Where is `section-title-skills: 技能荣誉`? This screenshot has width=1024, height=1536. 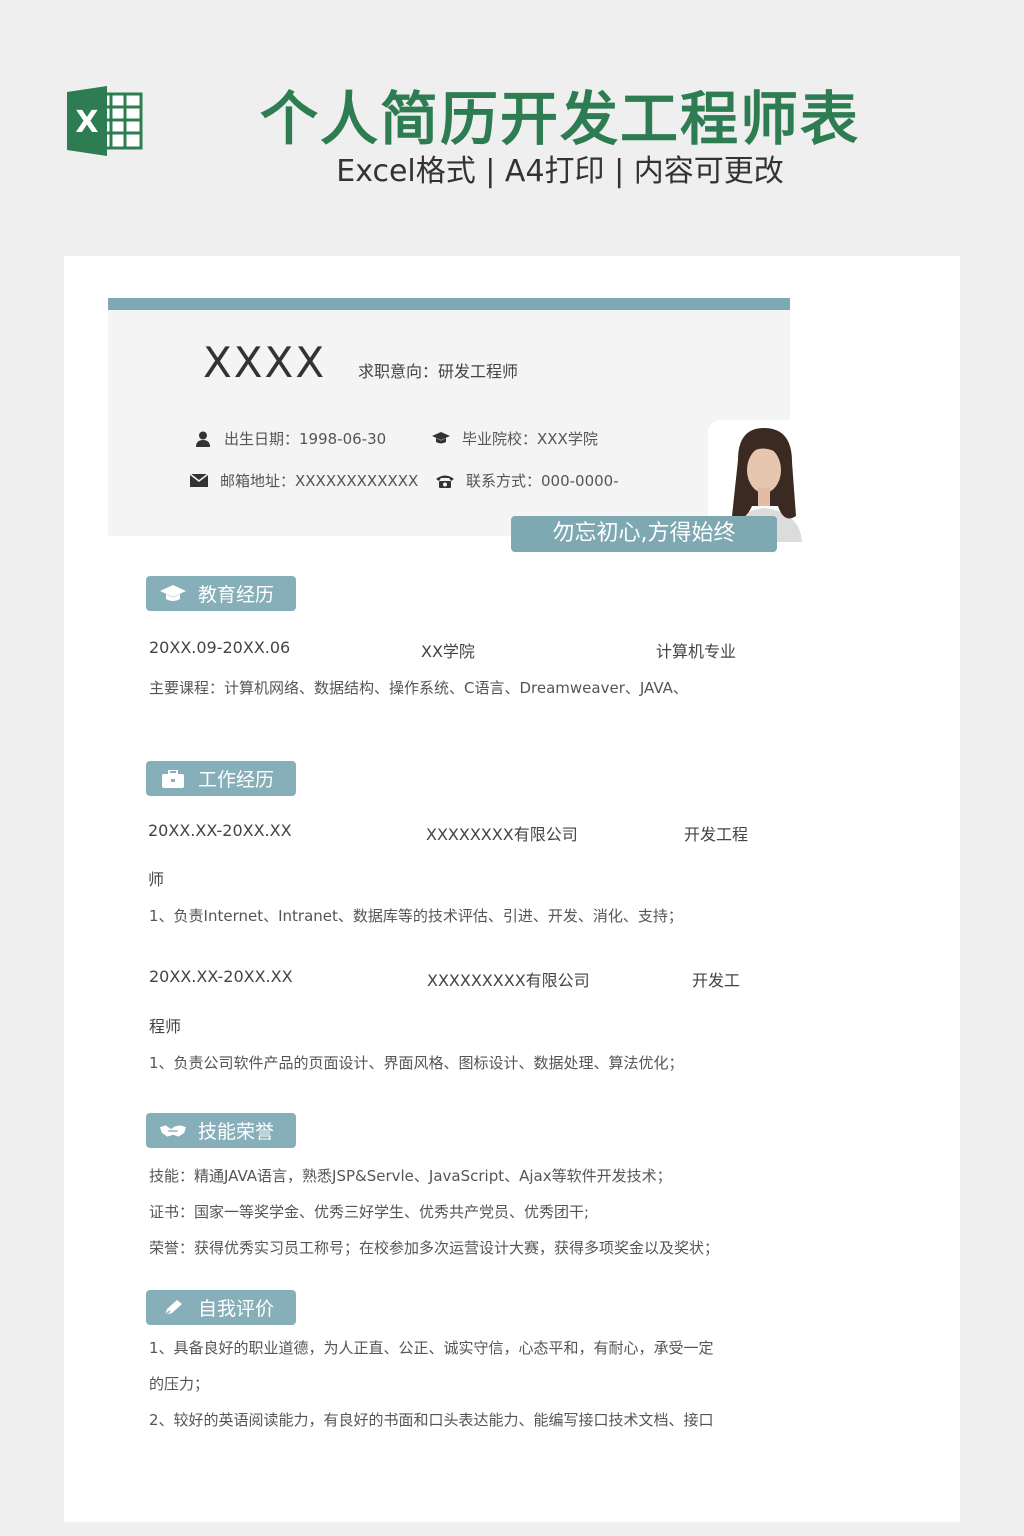
section-title-skills: 技能荣誉 is located at coordinates (221, 1130).